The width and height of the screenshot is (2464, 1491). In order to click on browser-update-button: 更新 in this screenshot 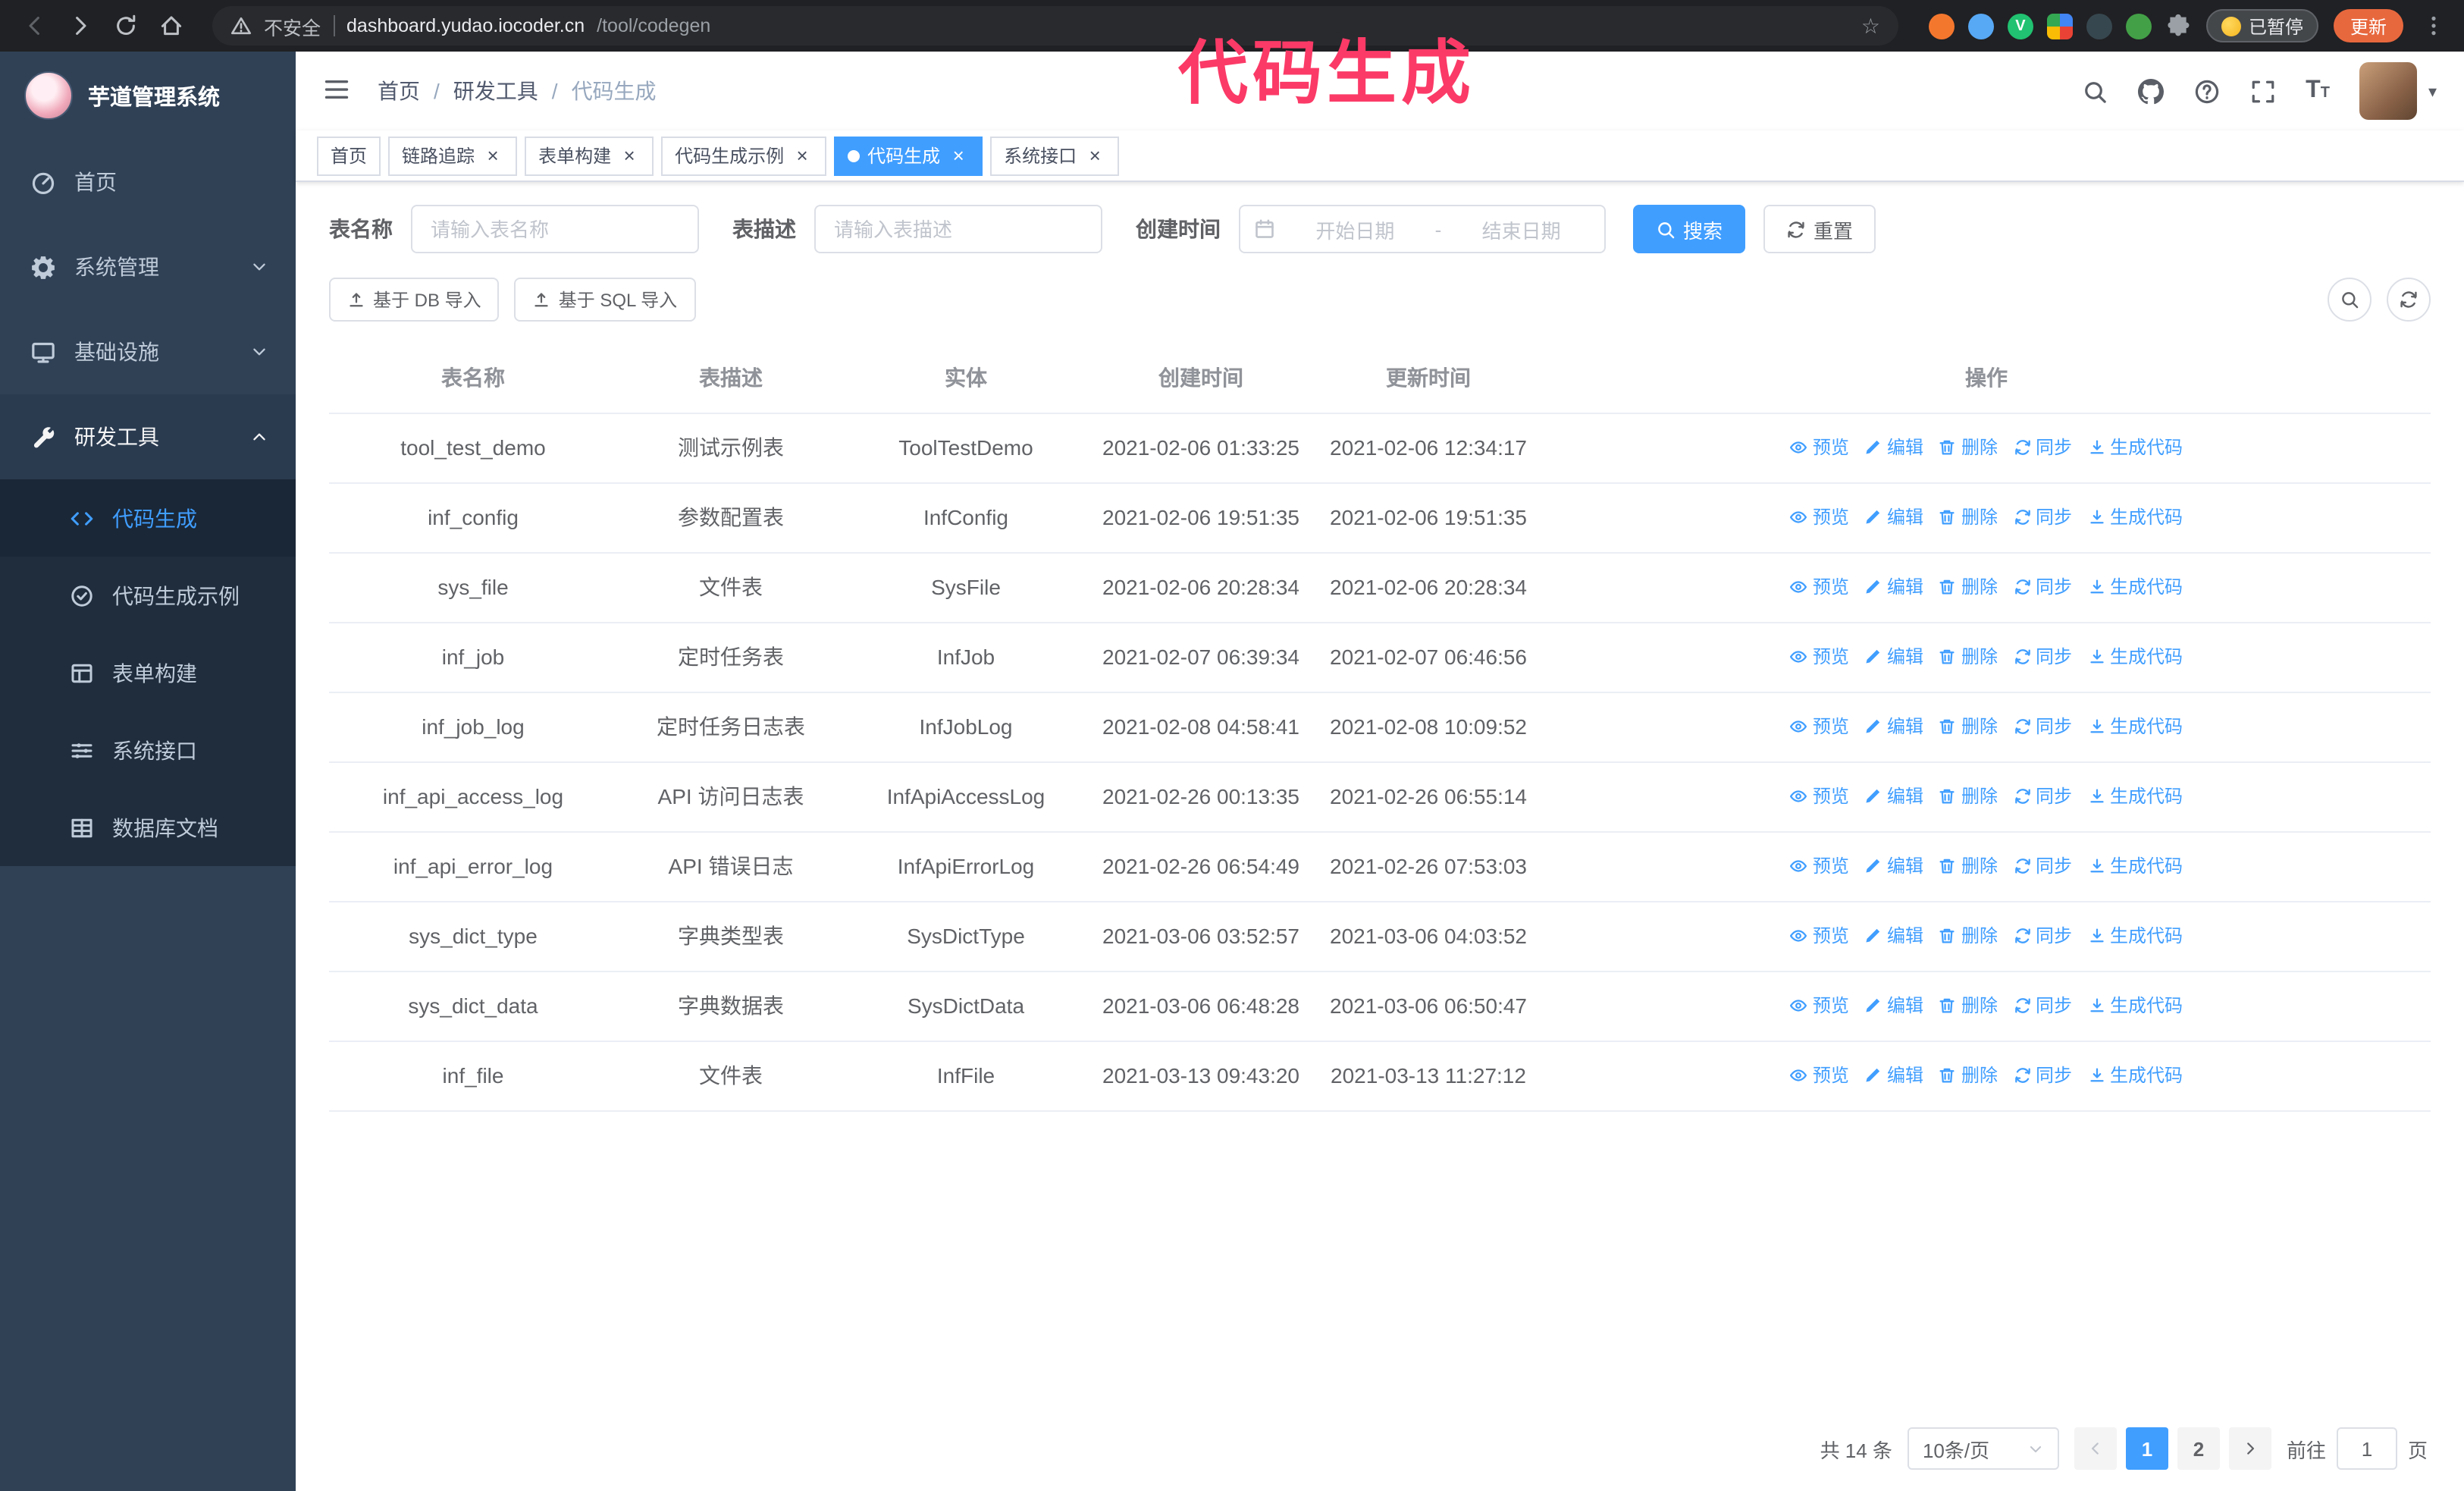, I will do `click(2368, 25)`.